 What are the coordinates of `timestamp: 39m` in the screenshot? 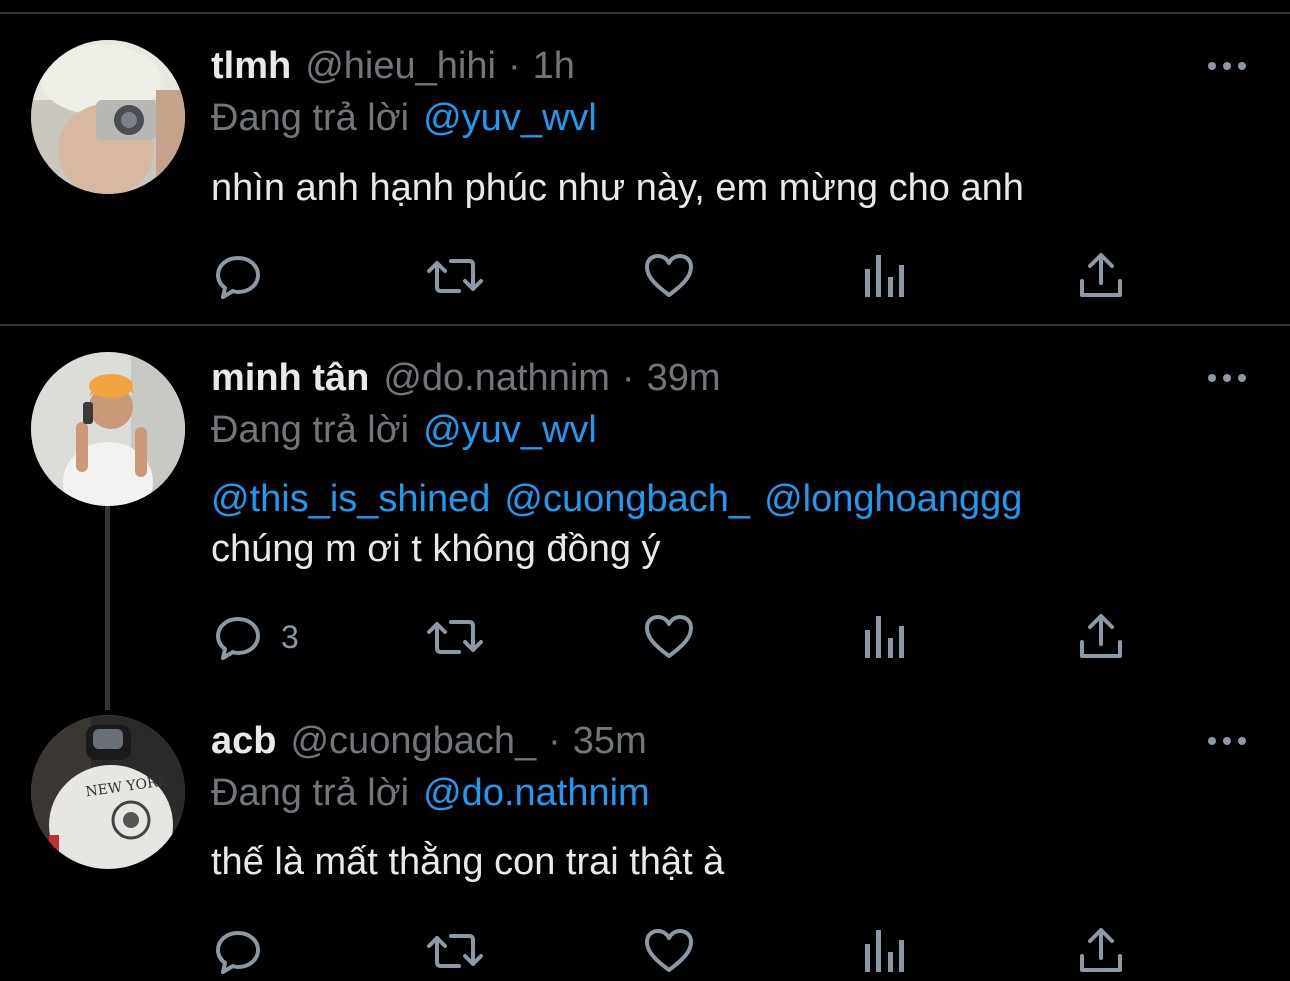 It's located at (684, 378).